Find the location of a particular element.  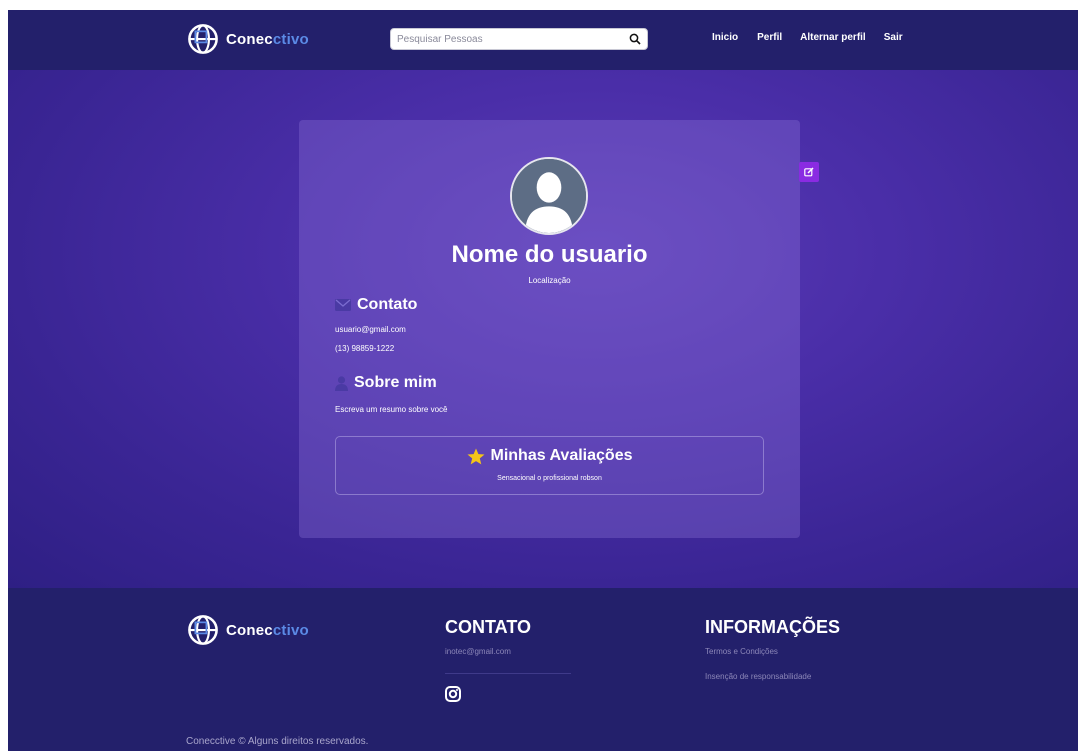

nav-link-sair: Sair is located at coordinates (893, 37).